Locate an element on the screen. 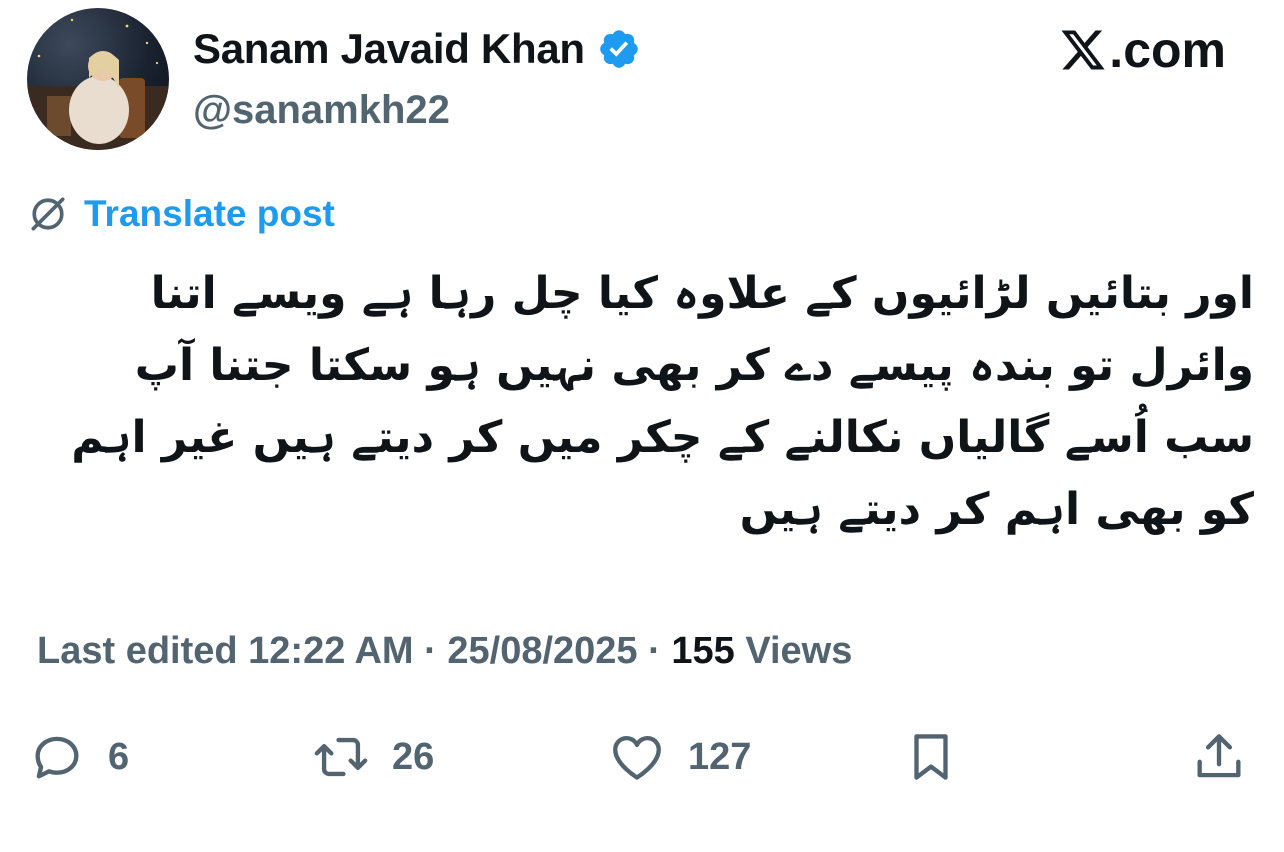  verified-badge-icon is located at coordinates (618, 49).